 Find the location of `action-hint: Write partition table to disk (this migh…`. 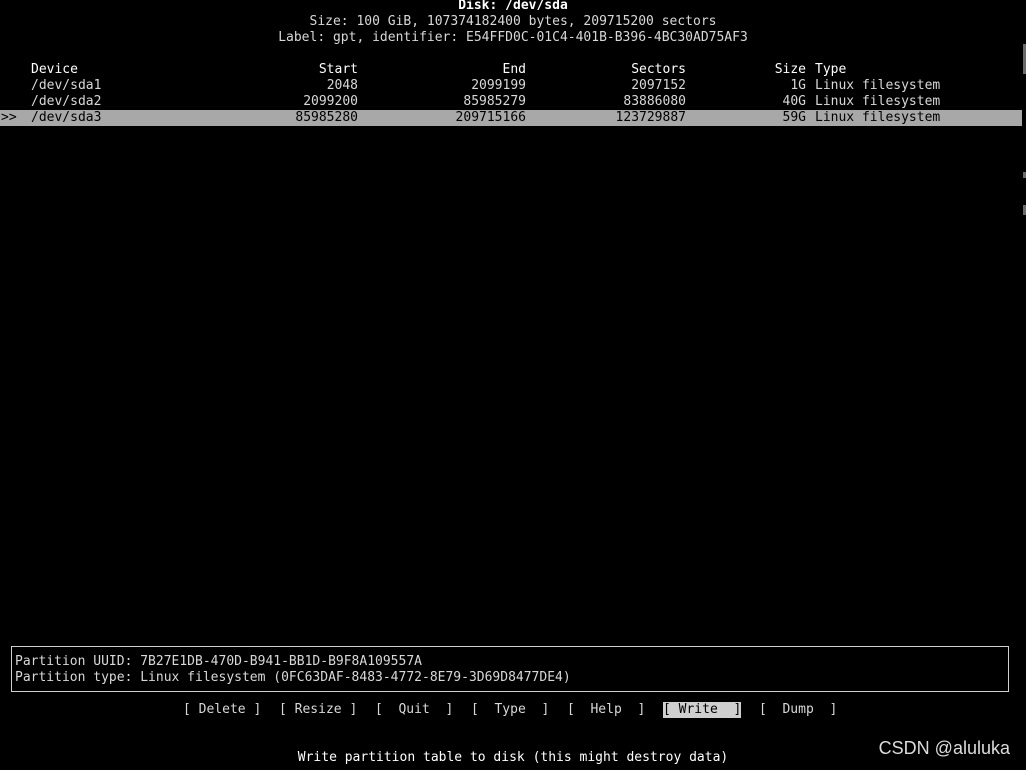

action-hint: Write partition table to disk (this migh… is located at coordinates (513, 757).